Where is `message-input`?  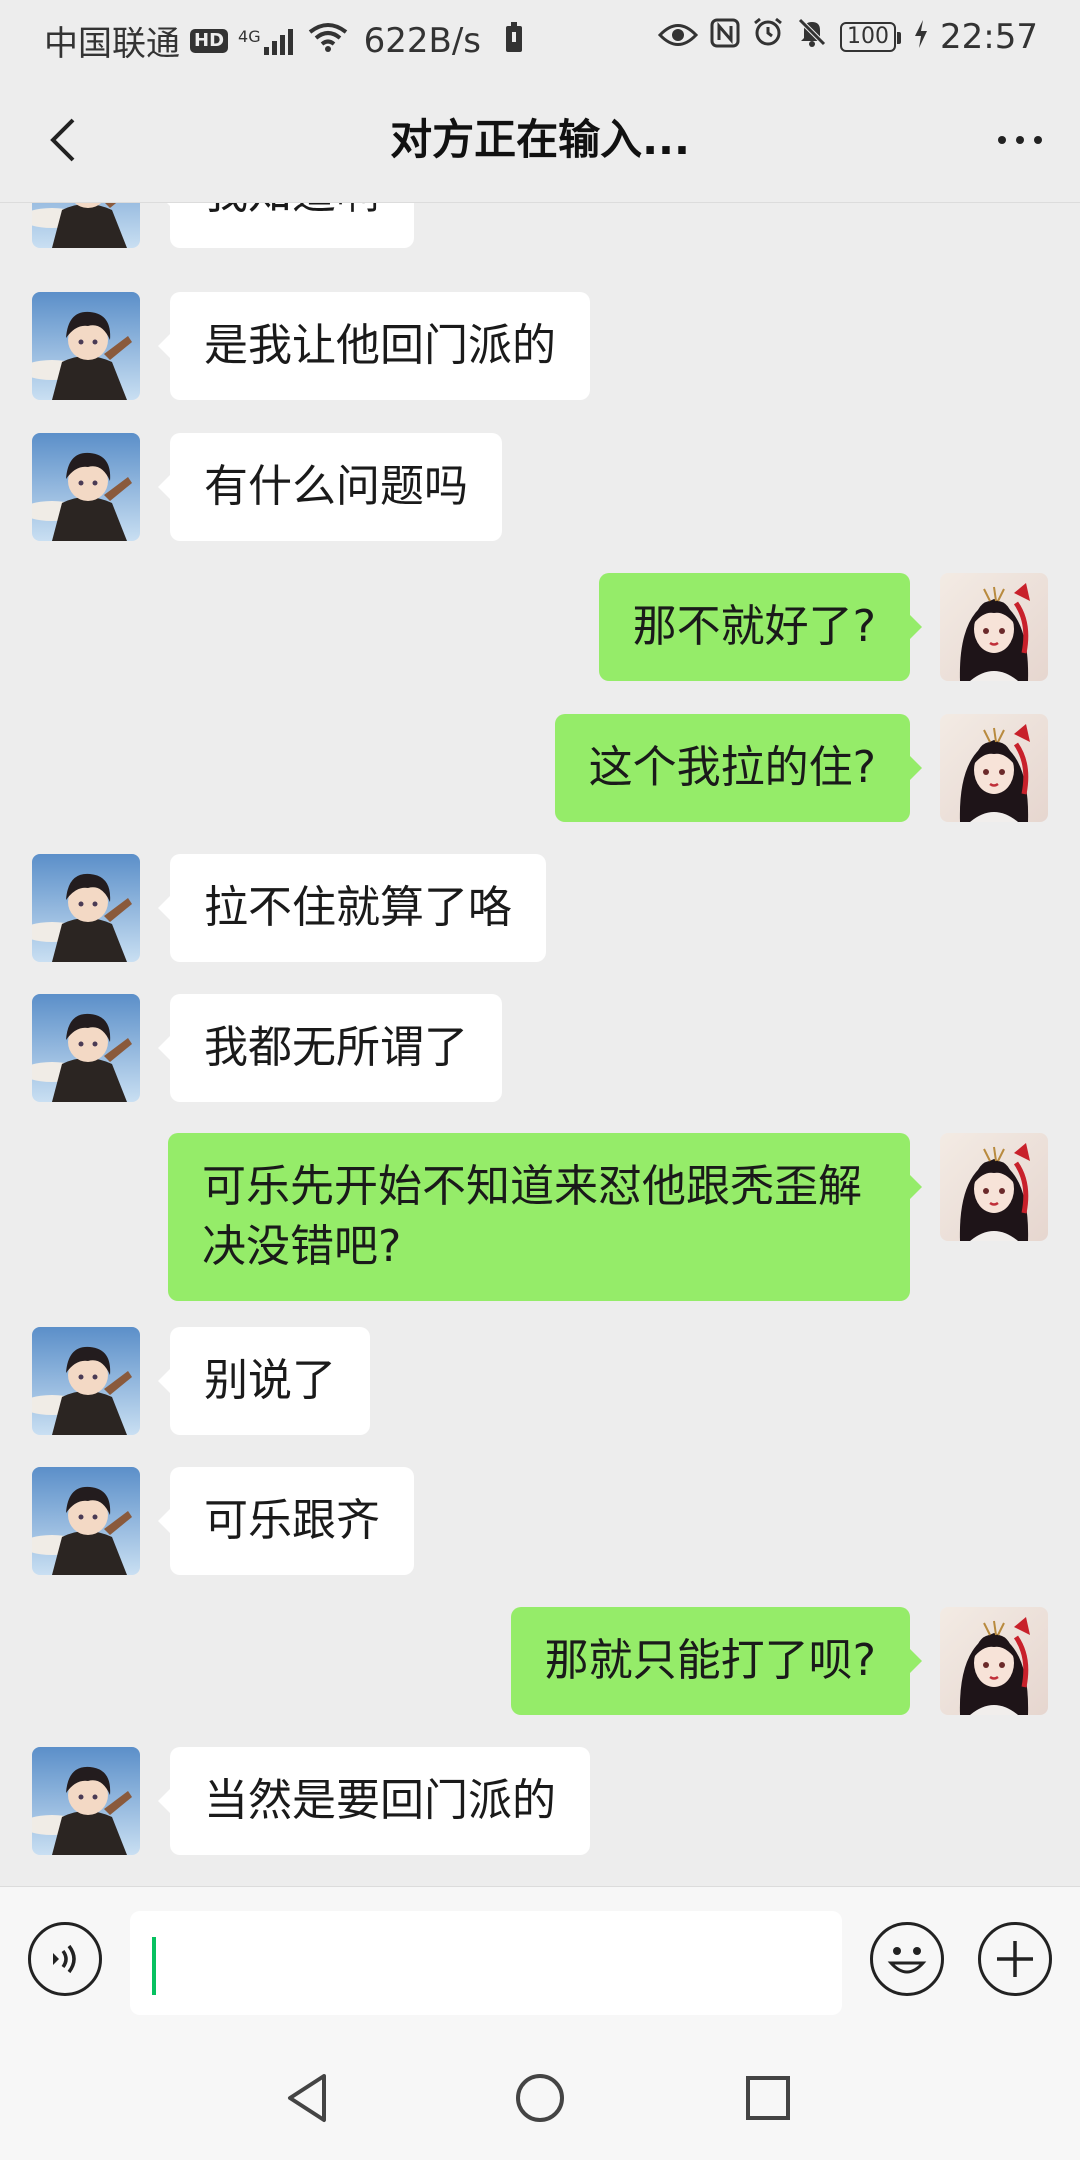
message-input is located at coordinates (486, 1963).